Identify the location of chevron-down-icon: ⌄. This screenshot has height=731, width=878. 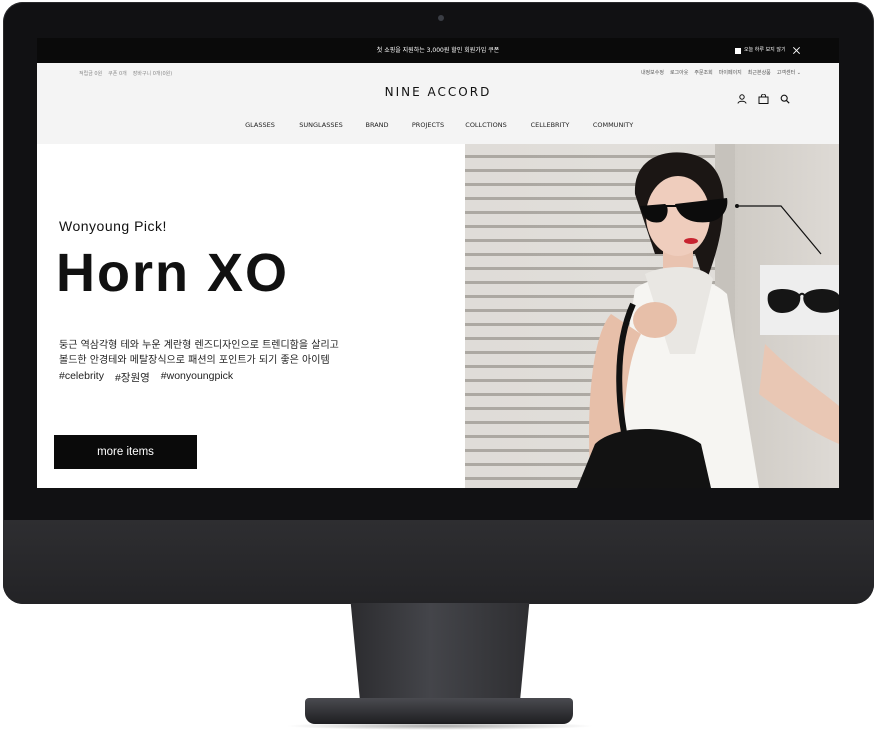
(798, 73).